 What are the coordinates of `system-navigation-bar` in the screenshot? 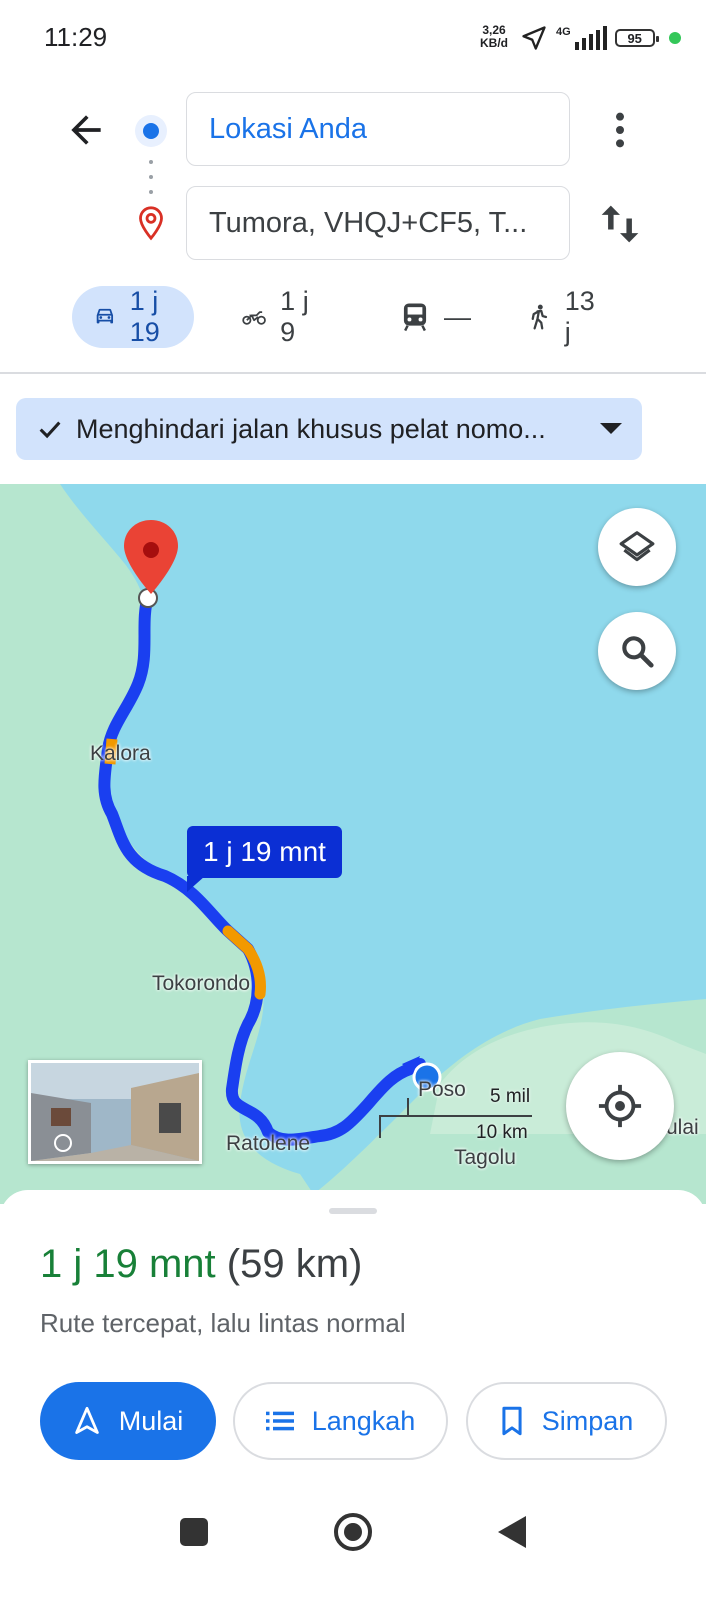 It's located at (360, 1545).